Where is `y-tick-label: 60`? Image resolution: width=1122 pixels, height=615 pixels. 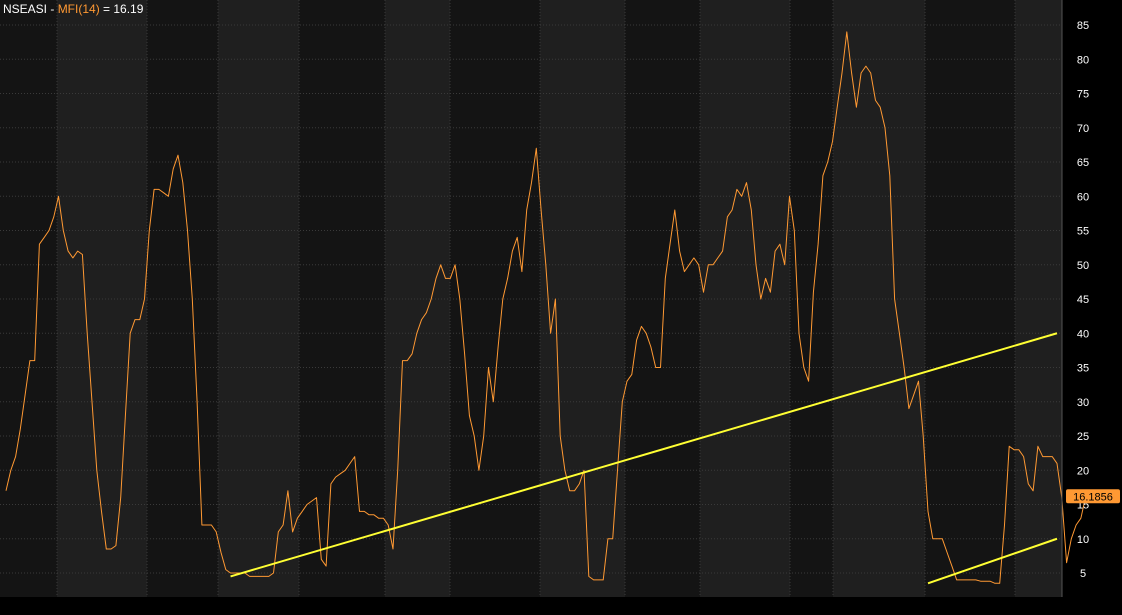
y-tick-label: 60 is located at coordinates (1083, 197).